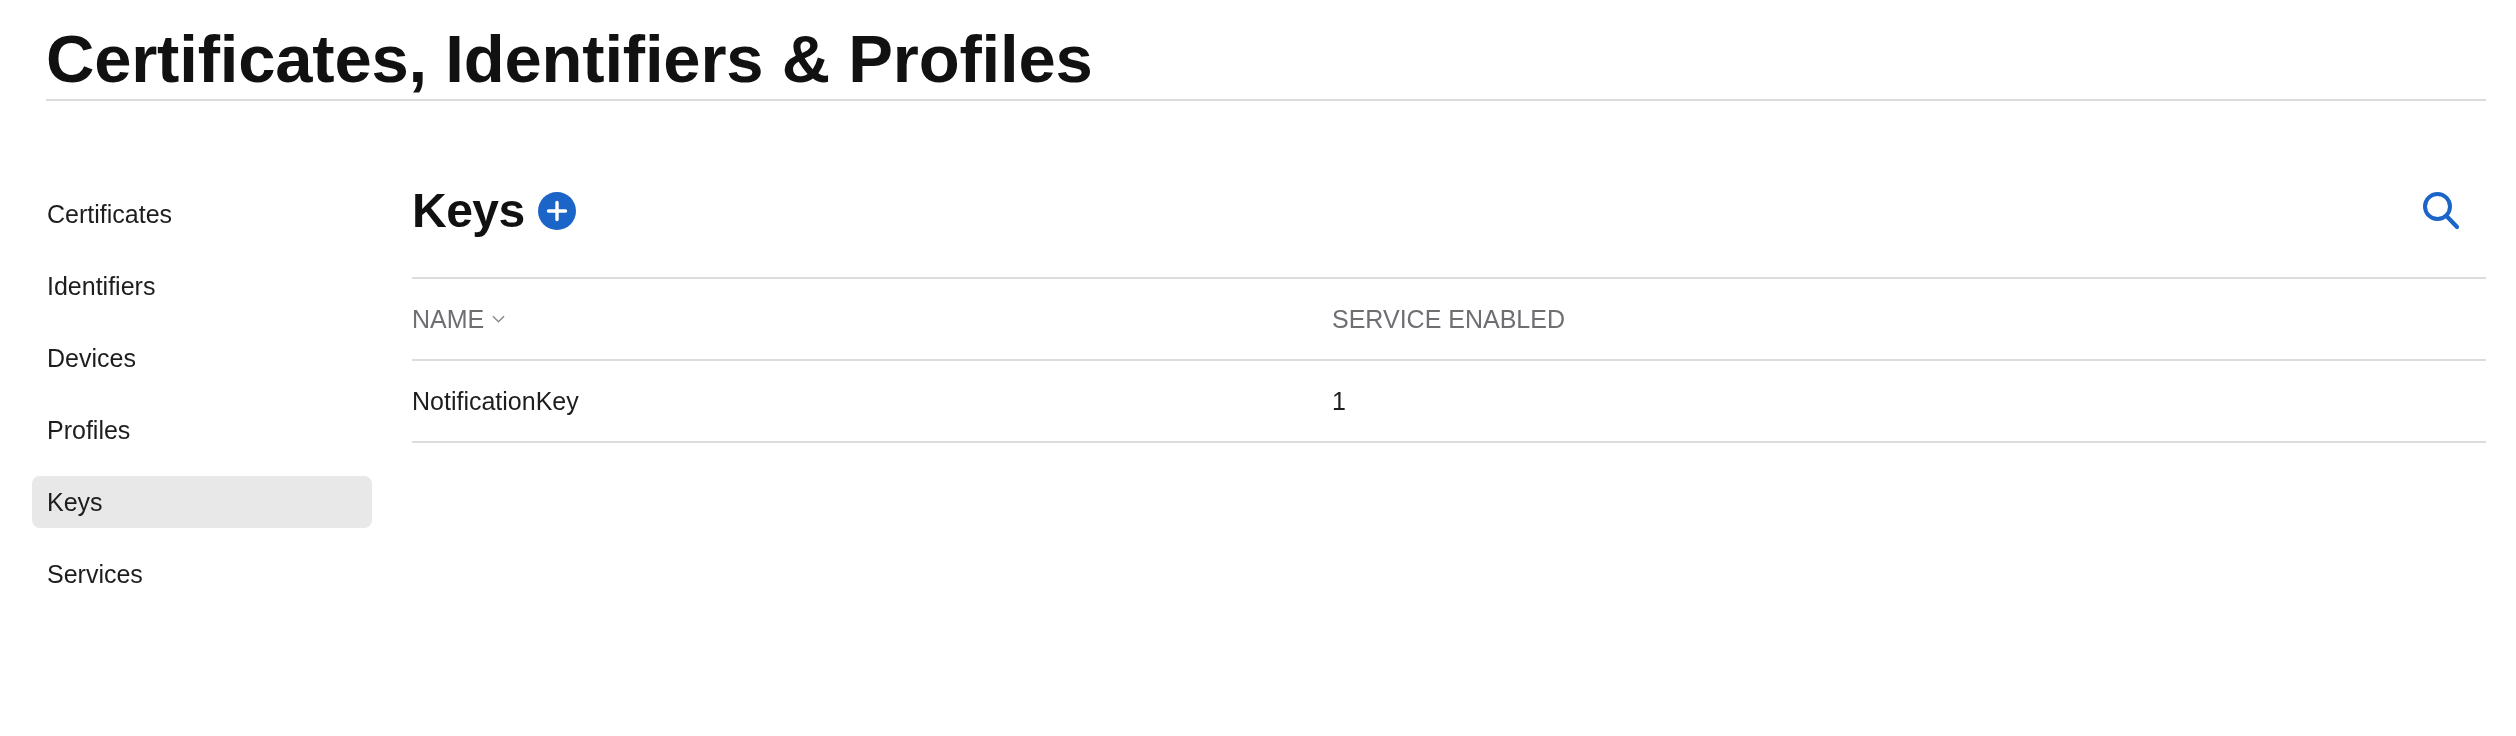 The height and width of the screenshot is (736, 2516). I want to click on sidebar-item: Certificates, so click(202, 214).